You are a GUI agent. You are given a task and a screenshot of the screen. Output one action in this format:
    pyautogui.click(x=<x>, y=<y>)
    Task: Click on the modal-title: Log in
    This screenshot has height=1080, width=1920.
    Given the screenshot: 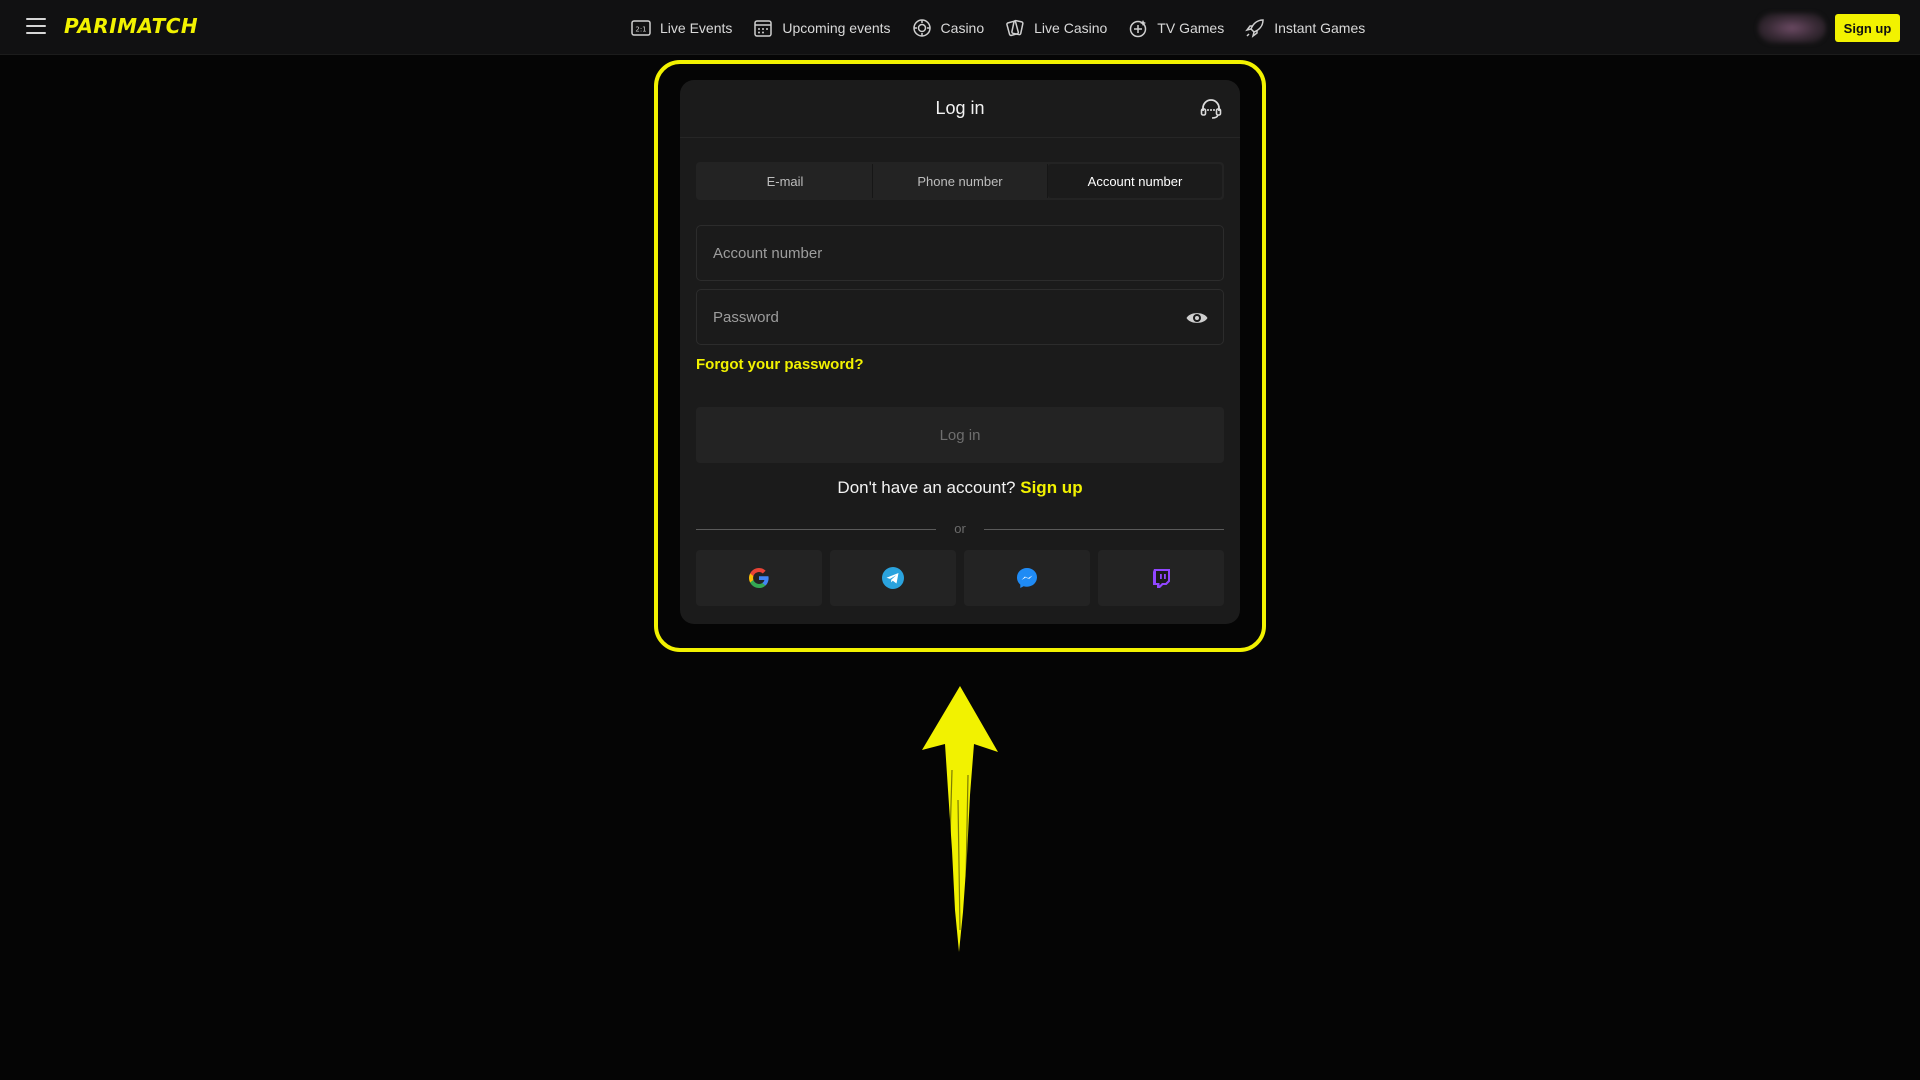 What is the action you would take?
    pyautogui.click(x=960, y=108)
    